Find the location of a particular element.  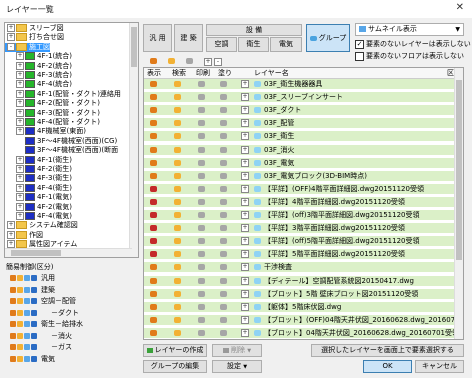

architecture-button: 建 築 is located at coordinates (188, 38).